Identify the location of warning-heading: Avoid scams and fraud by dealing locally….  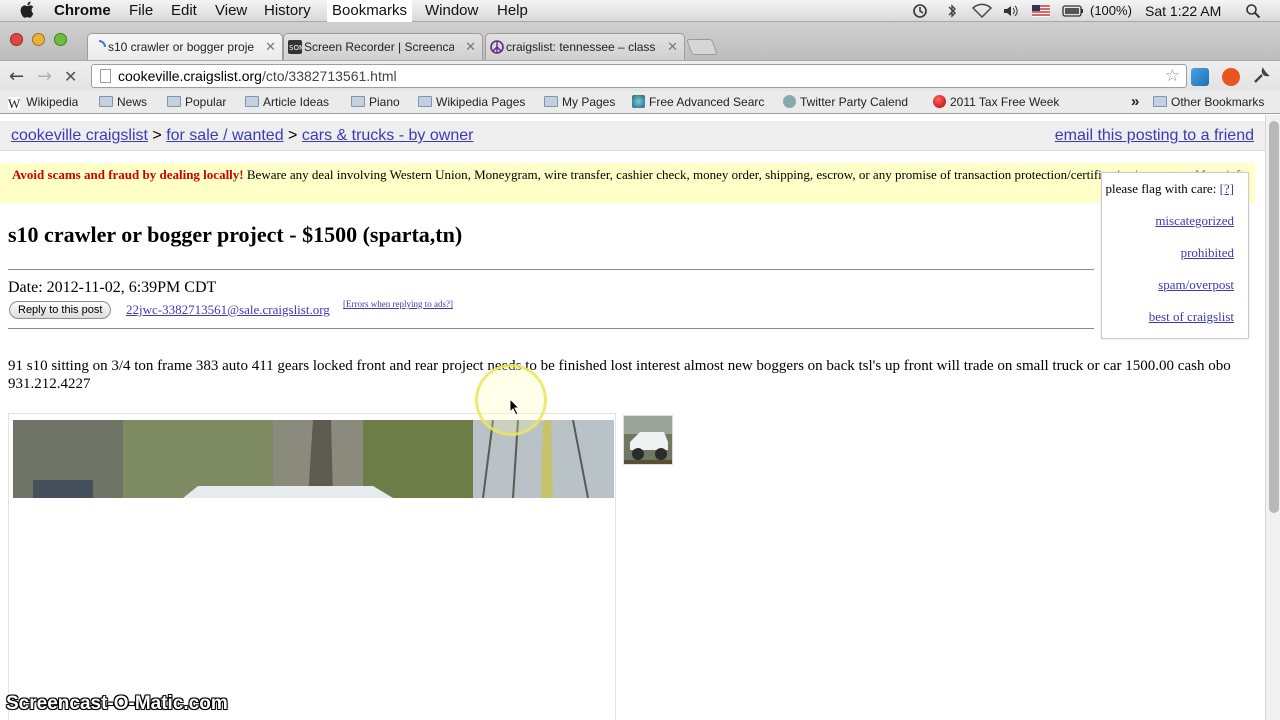
(128, 174).